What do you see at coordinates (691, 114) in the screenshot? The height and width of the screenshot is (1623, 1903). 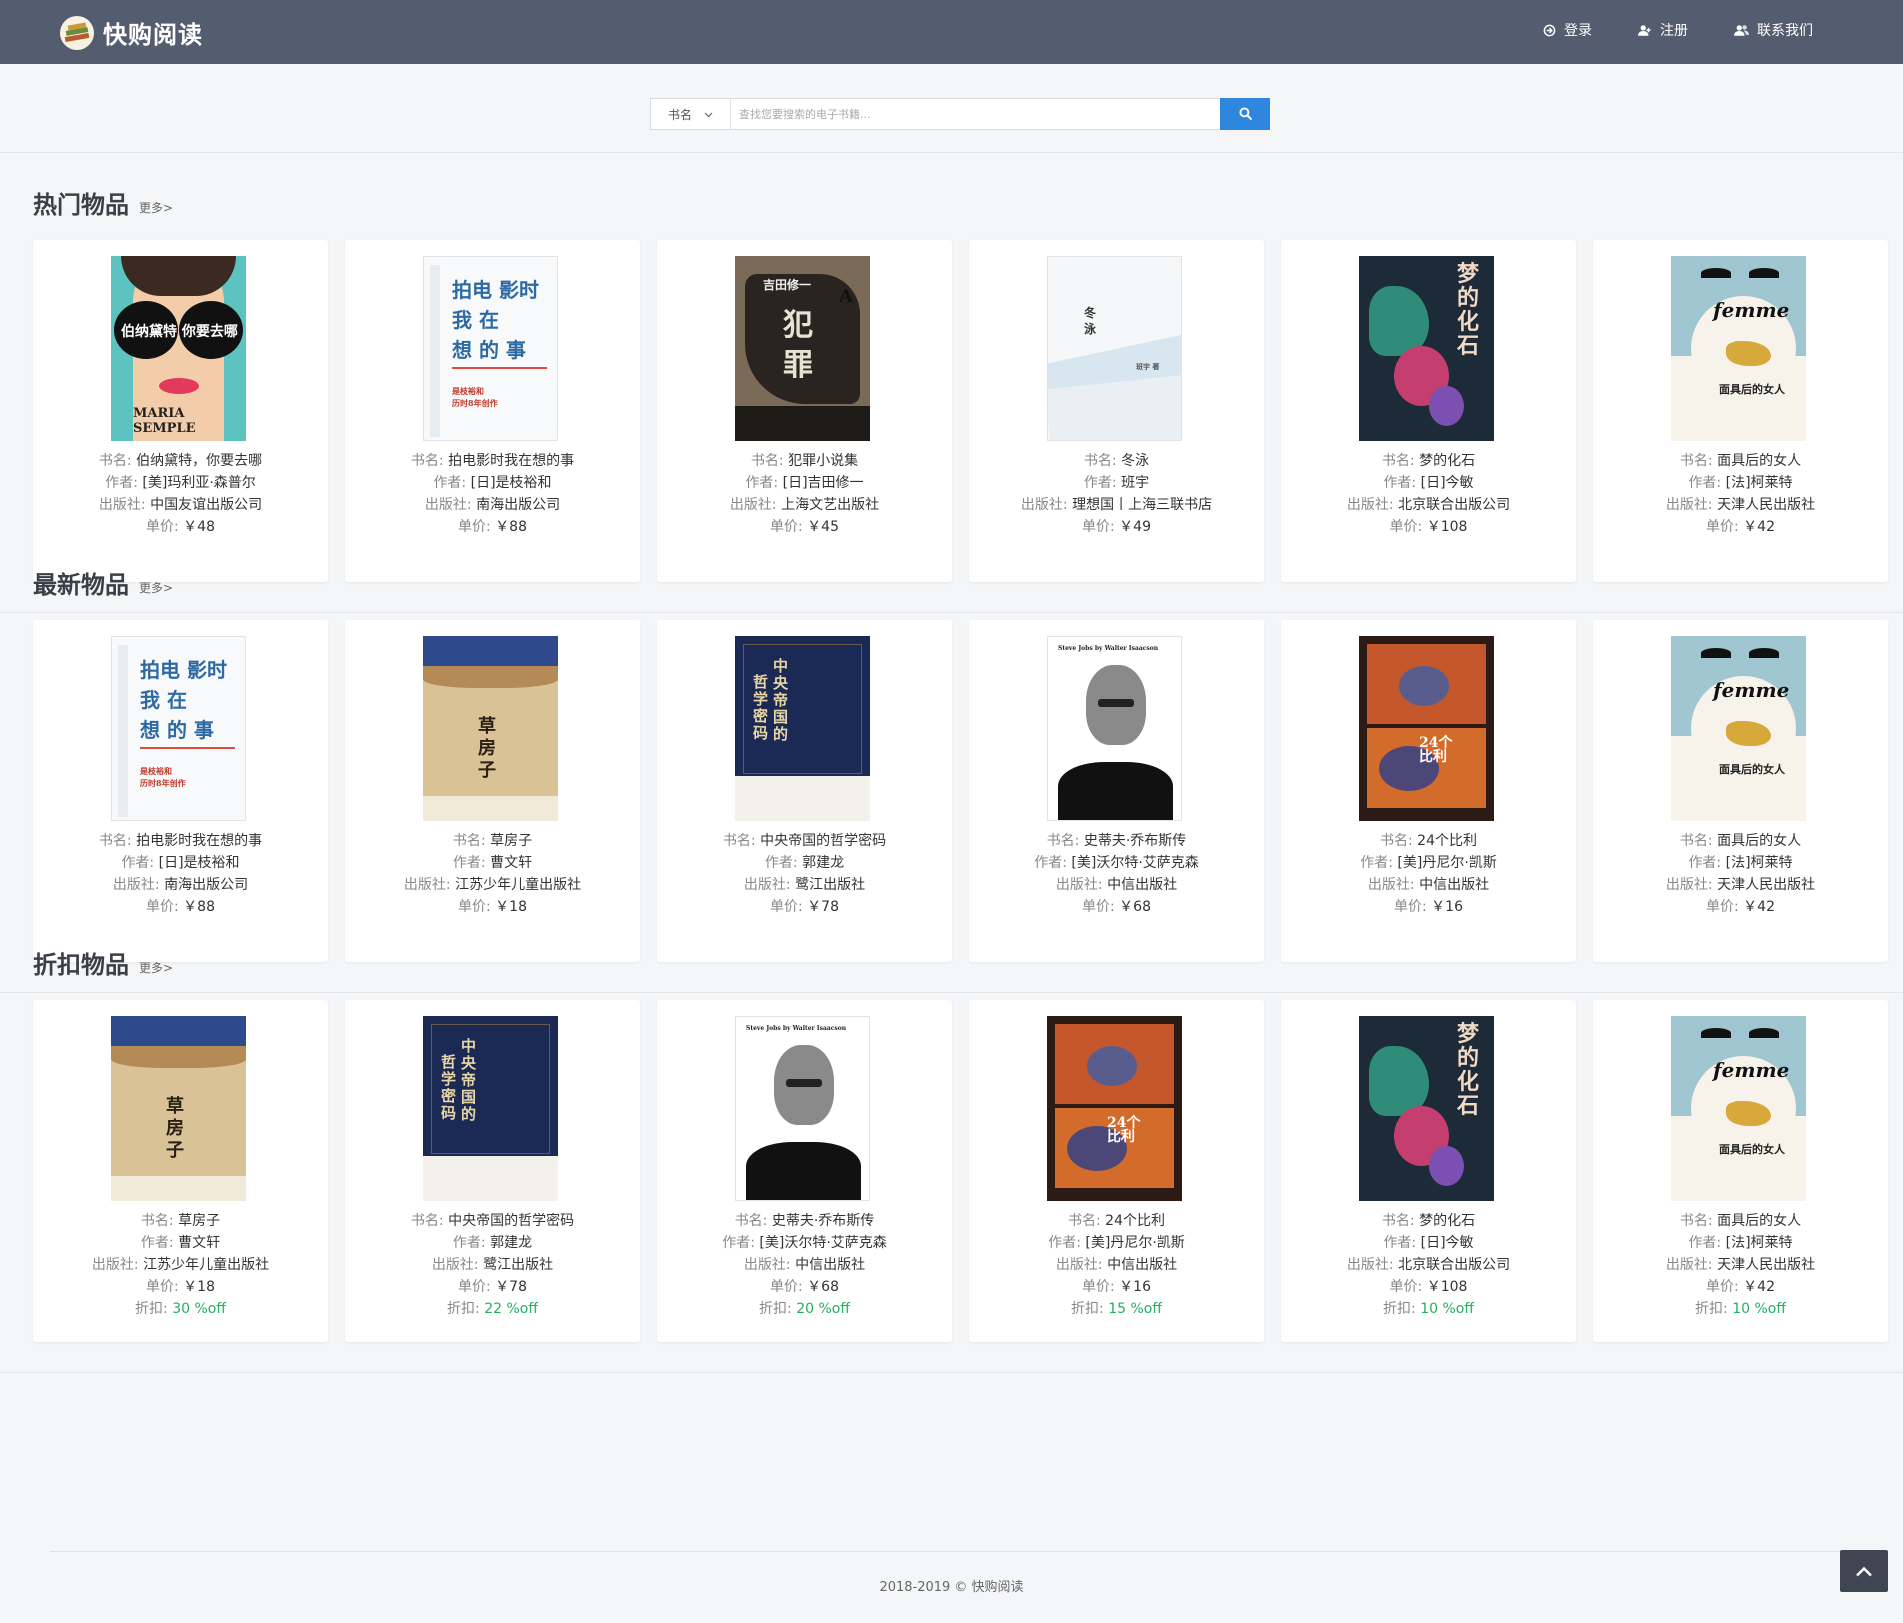 I see `search-type-select: 书名` at bounding box center [691, 114].